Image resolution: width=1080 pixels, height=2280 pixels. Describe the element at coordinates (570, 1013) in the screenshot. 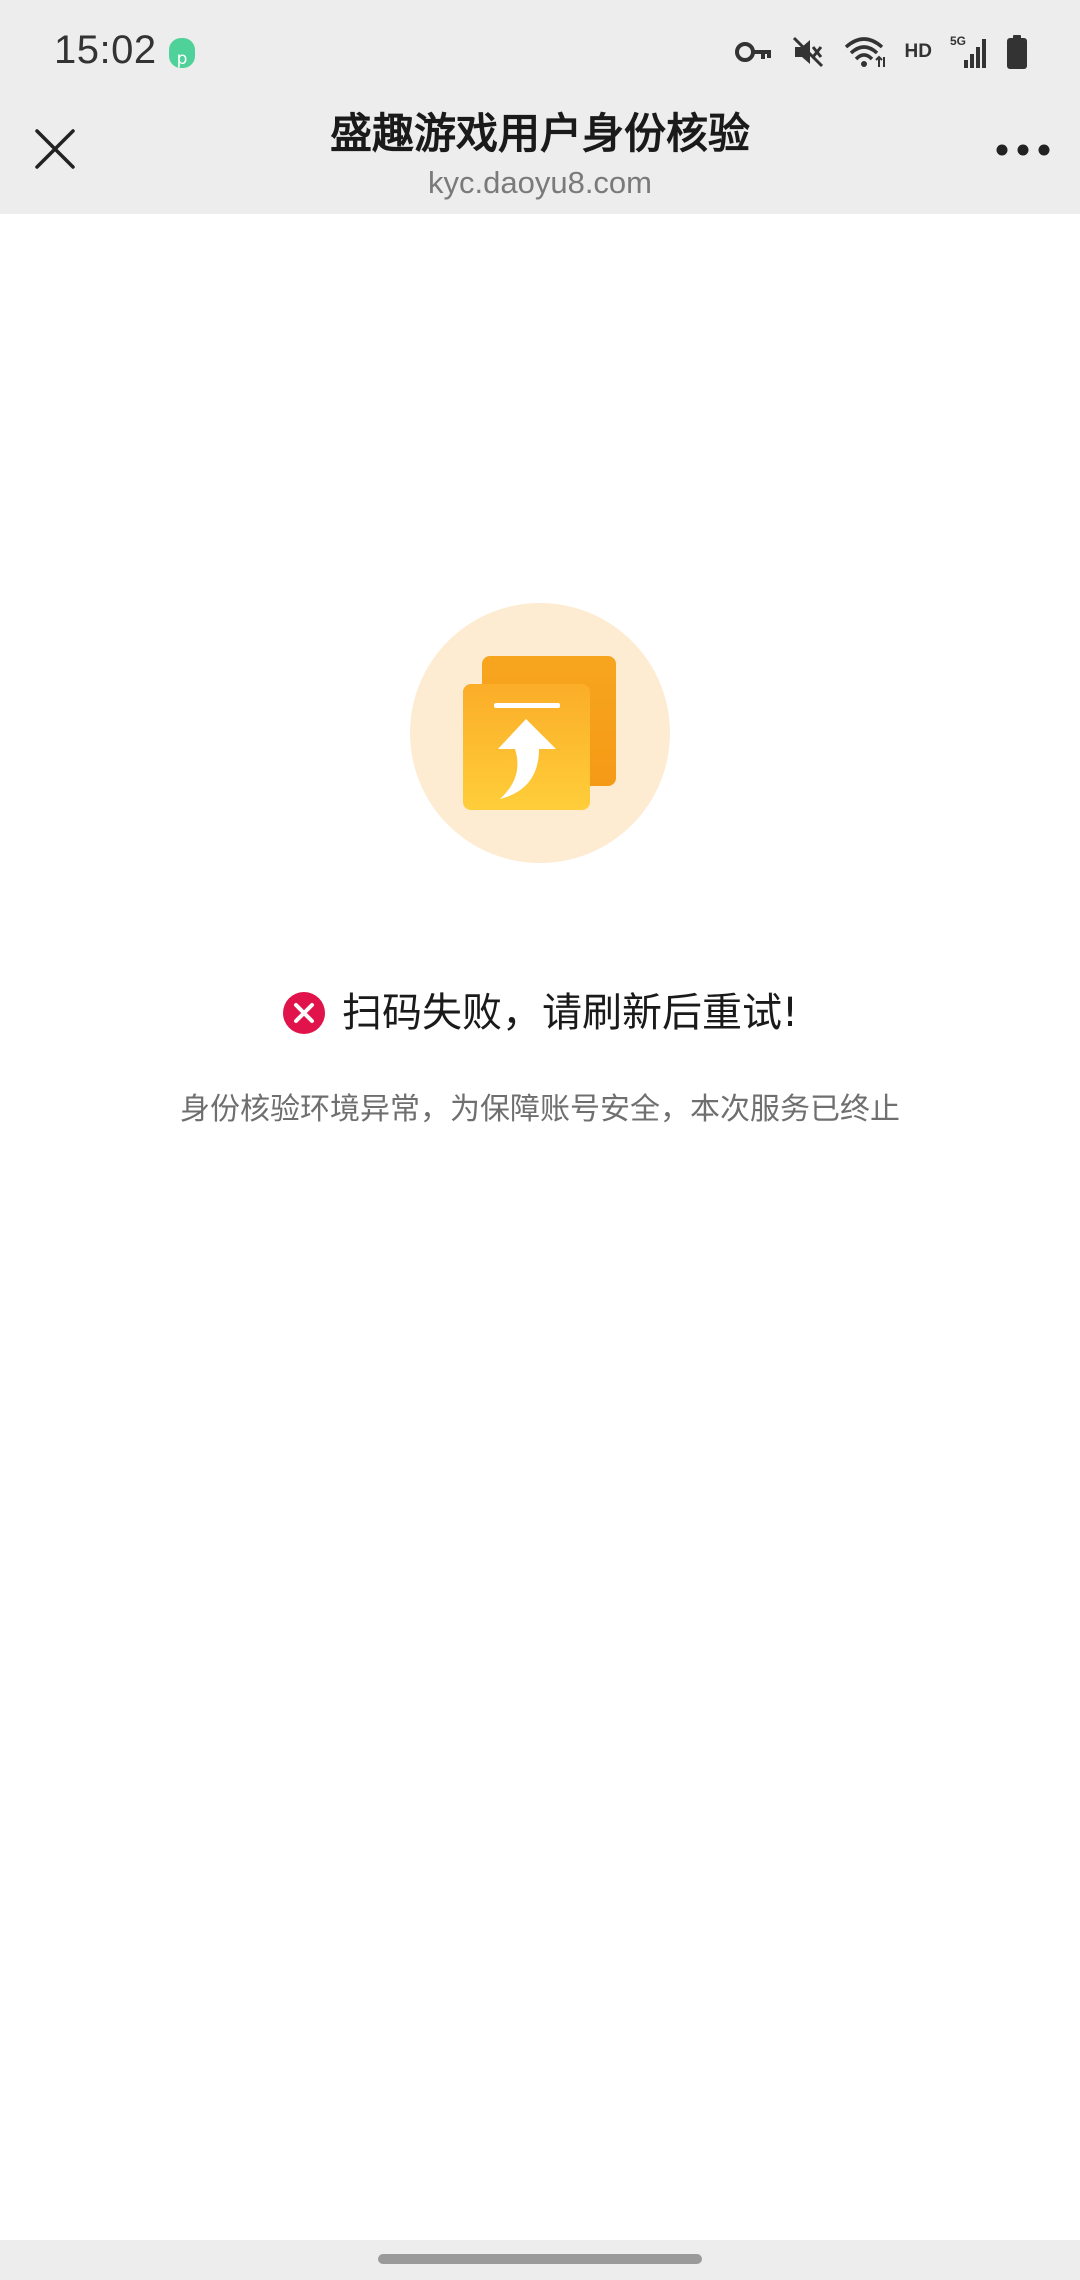

I see `error-message: 扫码失败，请刷新后重试!` at that location.